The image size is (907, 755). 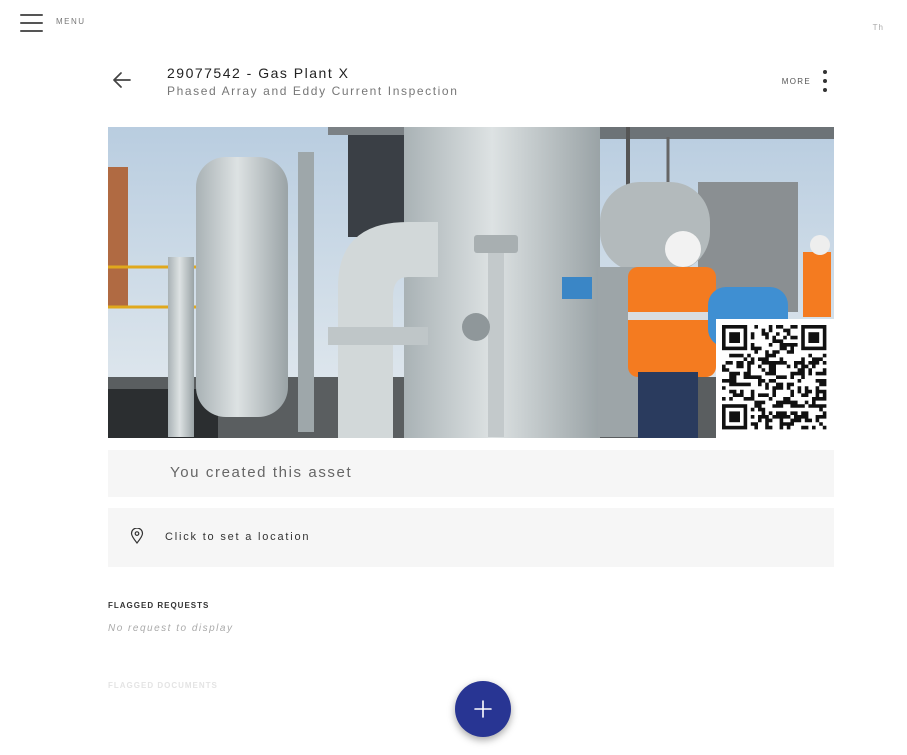 I want to click on plus-icon, so click(x=483, y=709).